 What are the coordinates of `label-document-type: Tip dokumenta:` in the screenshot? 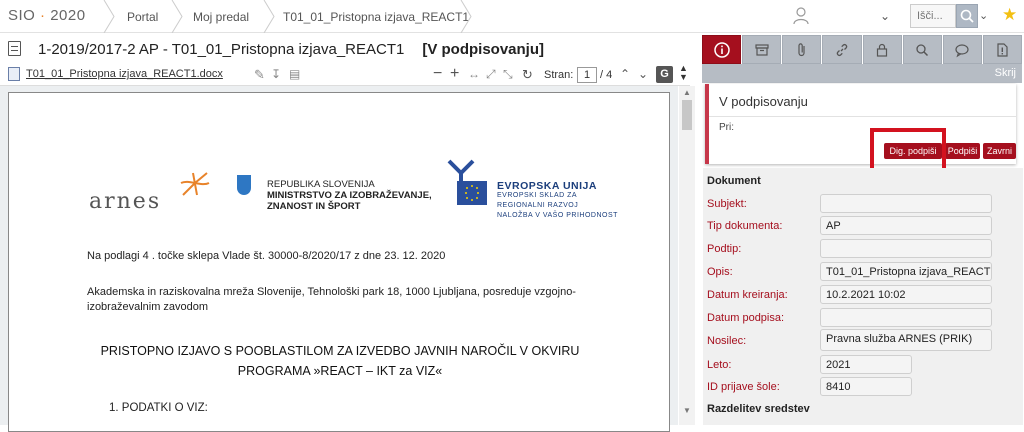 It's located at (745, 226).